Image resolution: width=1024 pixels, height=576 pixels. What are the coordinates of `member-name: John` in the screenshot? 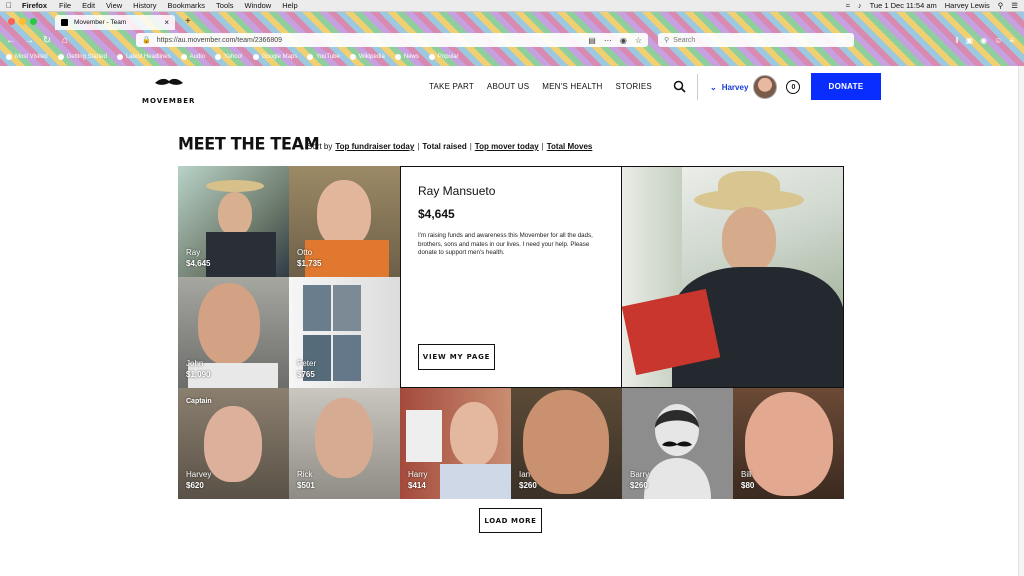 It's located at (195, 363).